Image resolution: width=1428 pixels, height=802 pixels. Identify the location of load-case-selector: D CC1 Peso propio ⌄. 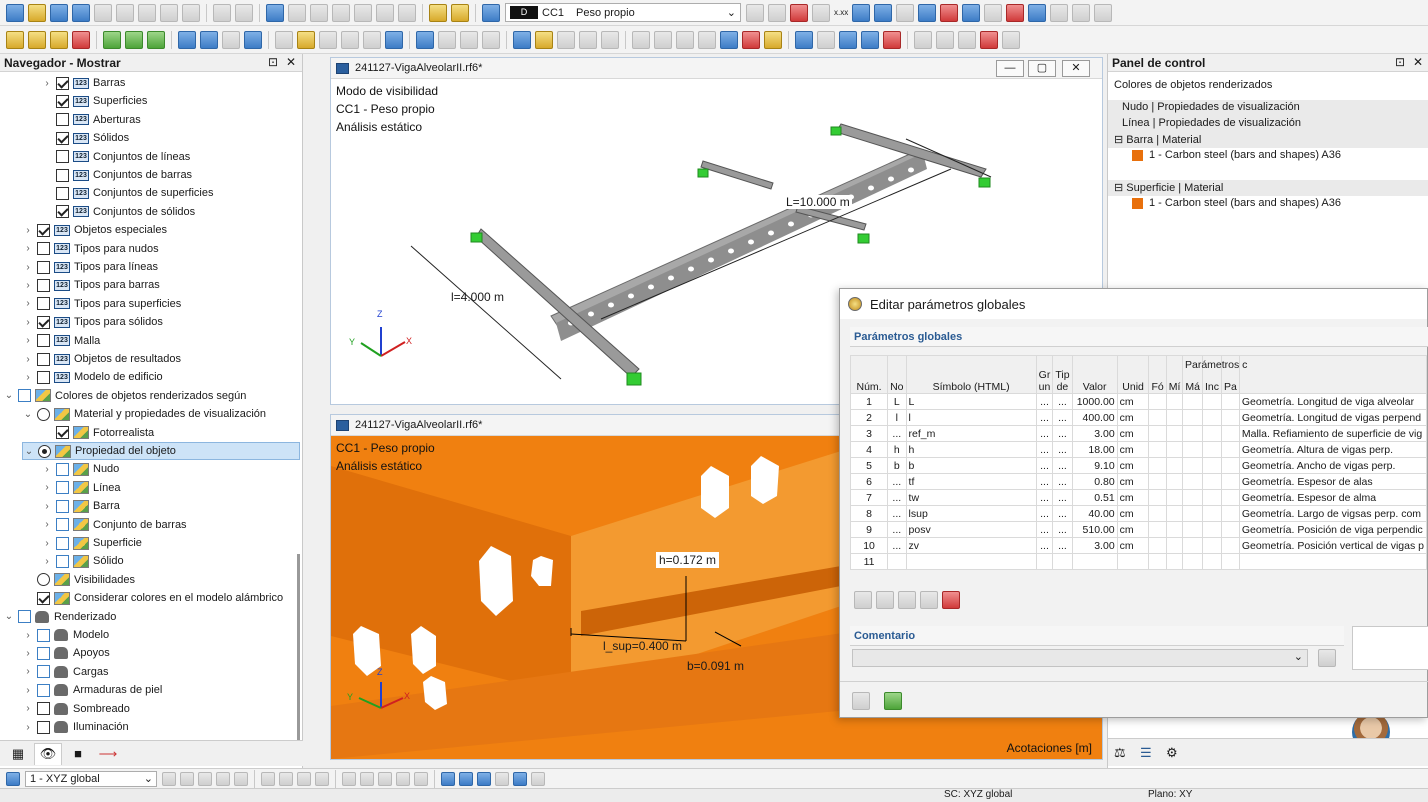
(623, 12).